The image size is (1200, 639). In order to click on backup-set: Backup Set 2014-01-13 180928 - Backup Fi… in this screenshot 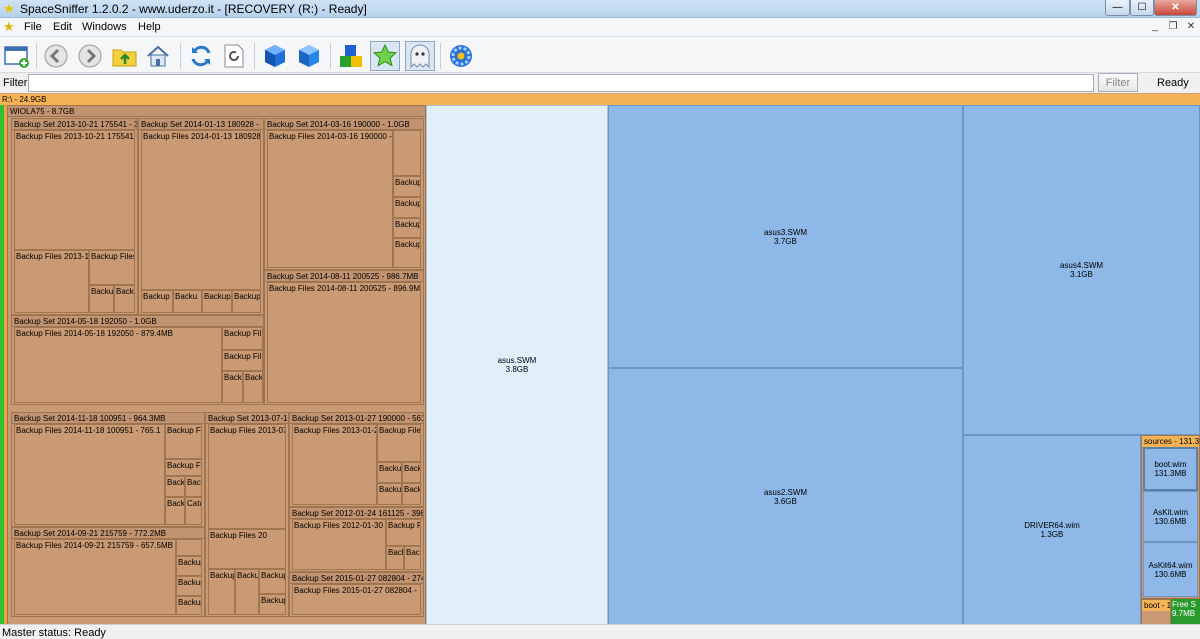, I will do `click(201, 216)`.